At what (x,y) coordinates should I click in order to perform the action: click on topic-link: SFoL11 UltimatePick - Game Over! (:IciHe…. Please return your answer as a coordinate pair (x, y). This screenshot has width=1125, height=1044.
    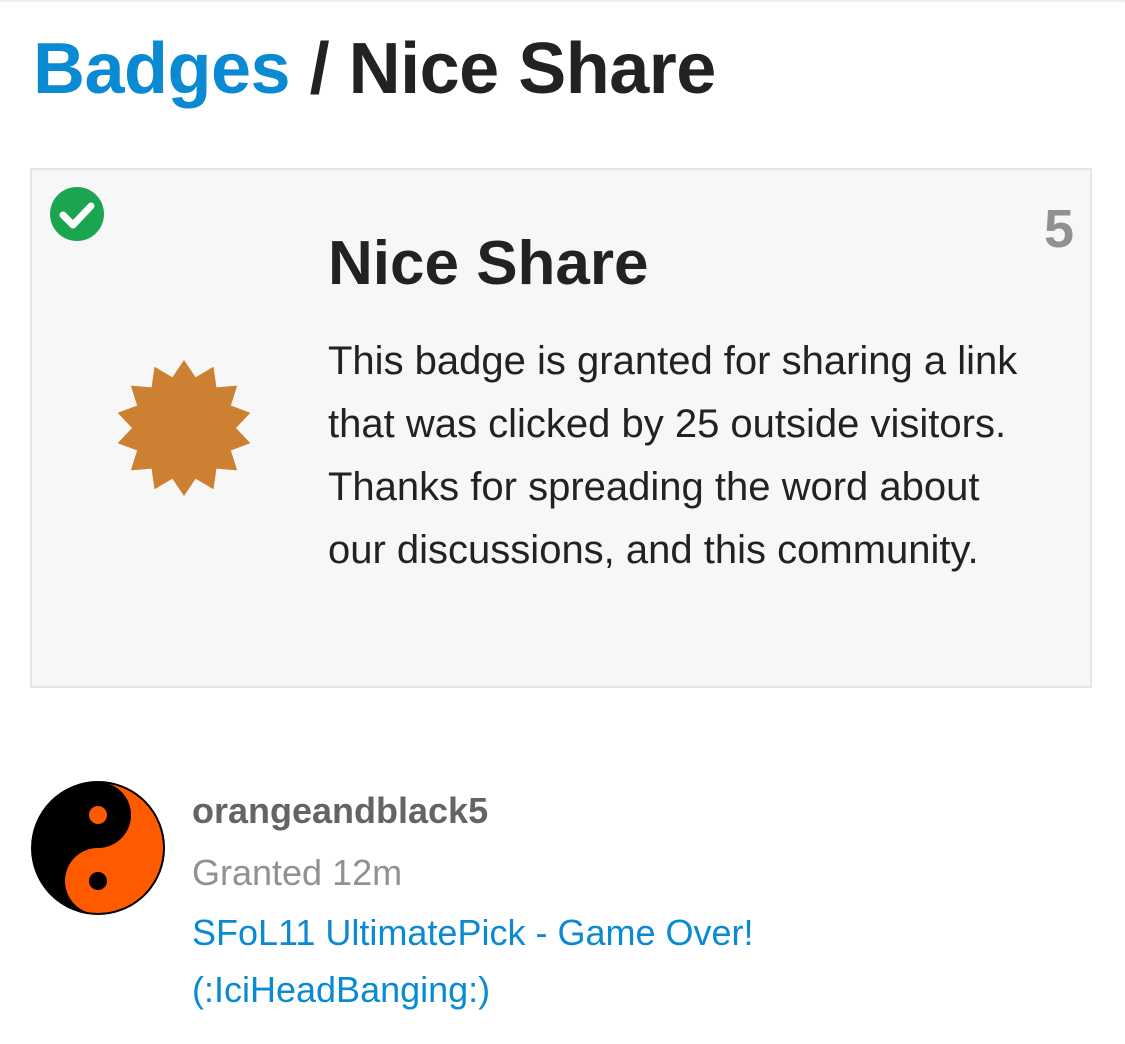
    Looking at the image, I should click on (532, 961).